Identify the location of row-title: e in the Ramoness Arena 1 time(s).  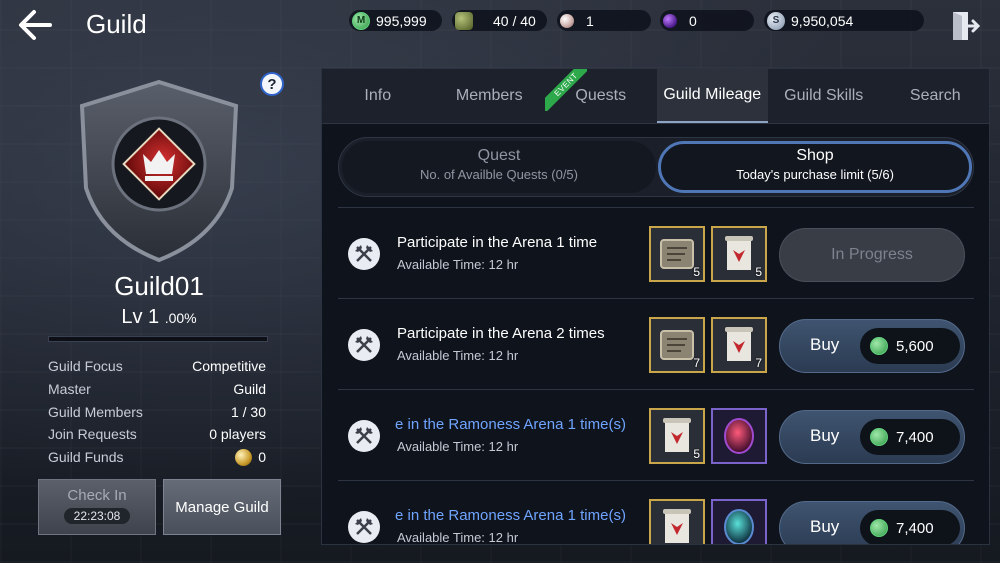
(510, 515).